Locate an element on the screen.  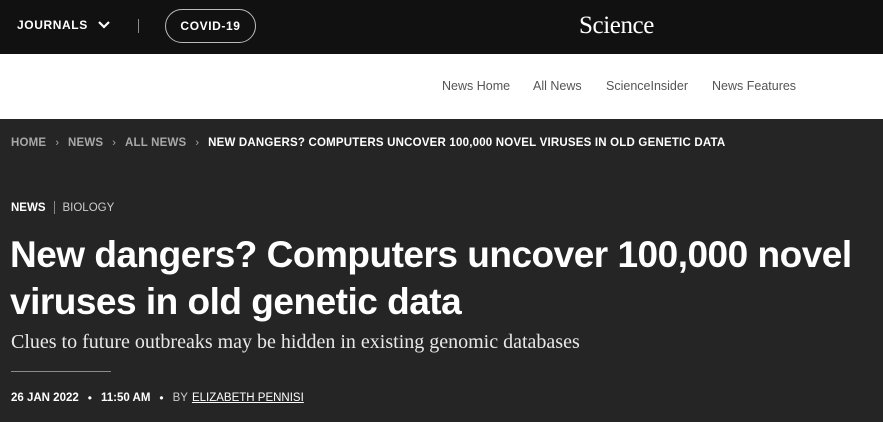
byline-rule is located at coordinates (61, 371).